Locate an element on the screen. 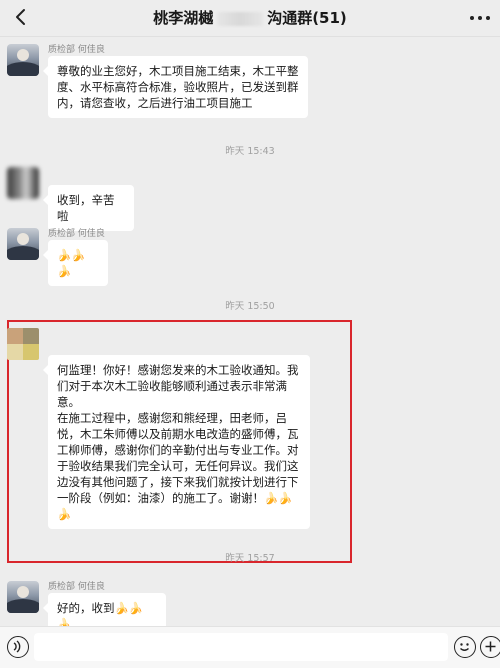 Image resolution: width=500 pixels, height=668 pixels. chat-header: 桃李湖樾 沟通群(51) is located at coordinates (250, 18).